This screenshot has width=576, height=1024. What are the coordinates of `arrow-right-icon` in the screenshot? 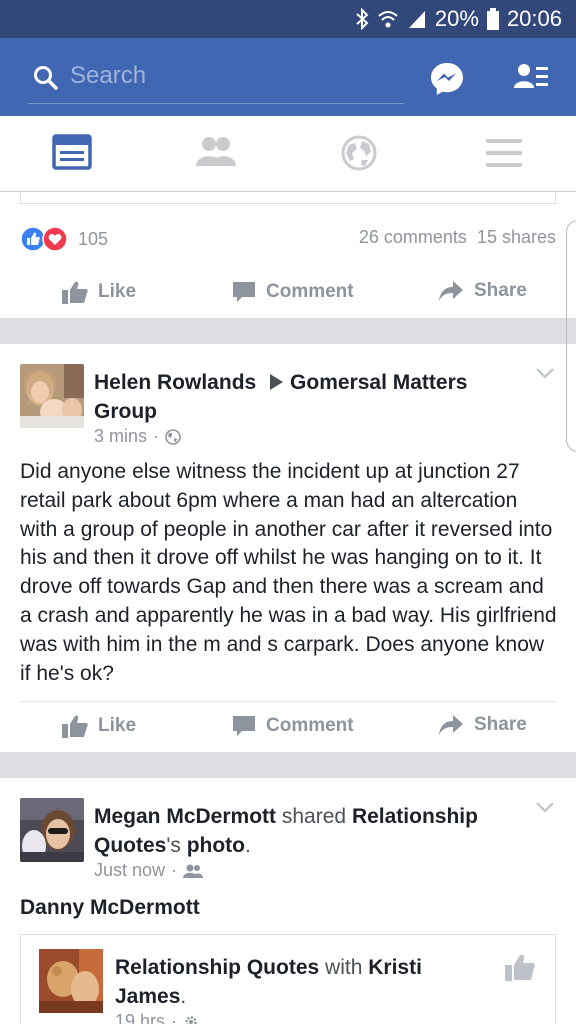 It's located at (277, 382).